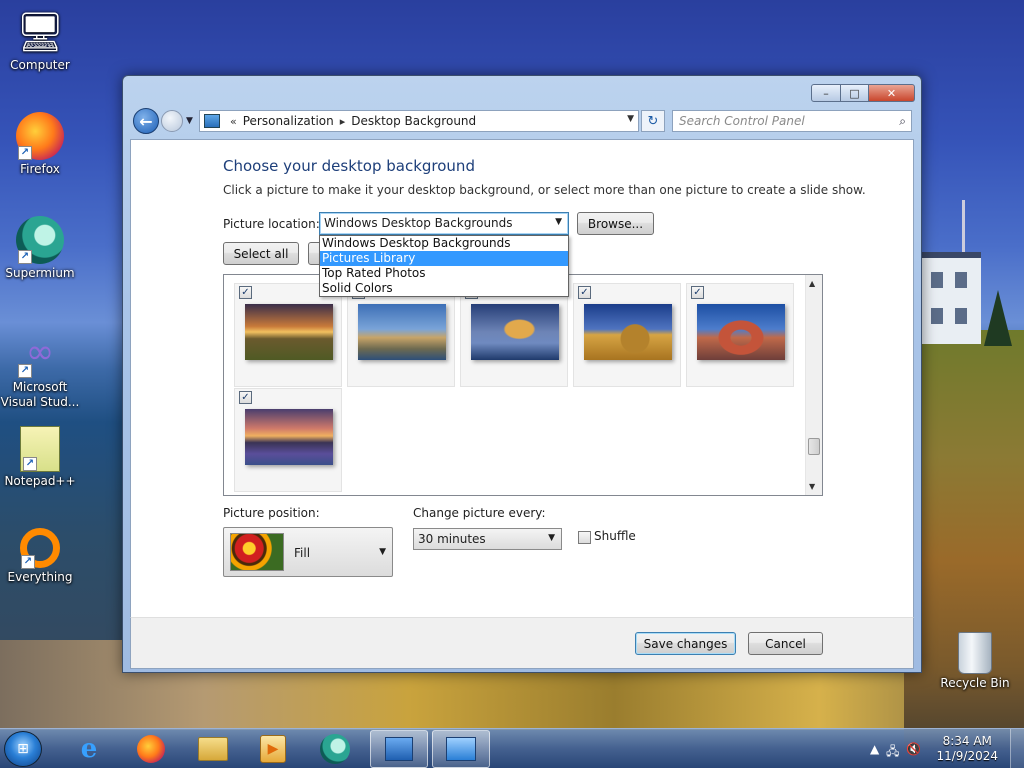 This screenshot has width=1024, height=768. What do you see at coordinates (172, 121) in the screenshot?
I see `forward-button` at bounding box center [172, 121].